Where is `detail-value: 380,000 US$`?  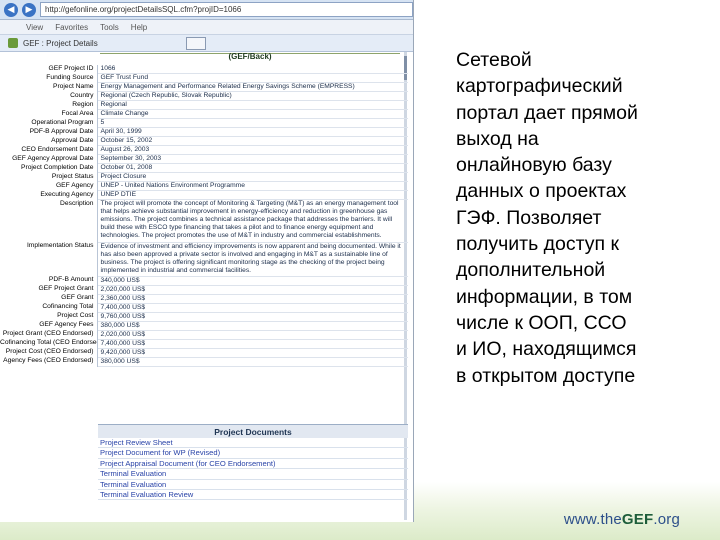
detail-value: 380,000 US$ is located at coordinates (252, 362).